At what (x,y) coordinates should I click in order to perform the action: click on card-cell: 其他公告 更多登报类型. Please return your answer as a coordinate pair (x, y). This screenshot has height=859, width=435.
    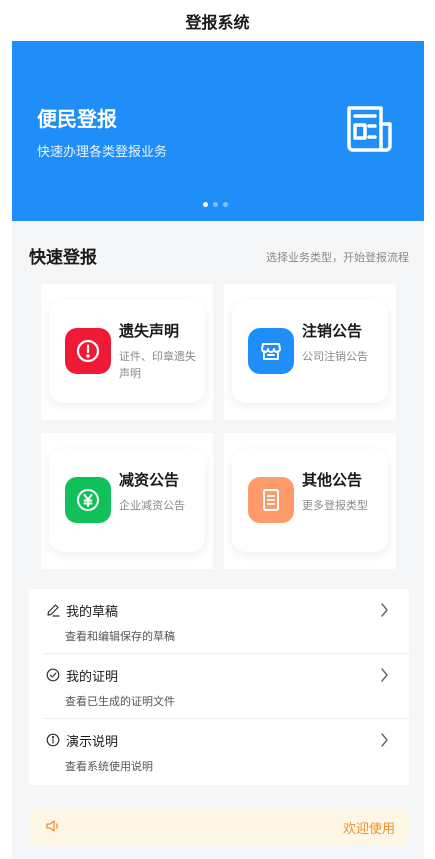
    Looking at the image, I should click on (310, 501).